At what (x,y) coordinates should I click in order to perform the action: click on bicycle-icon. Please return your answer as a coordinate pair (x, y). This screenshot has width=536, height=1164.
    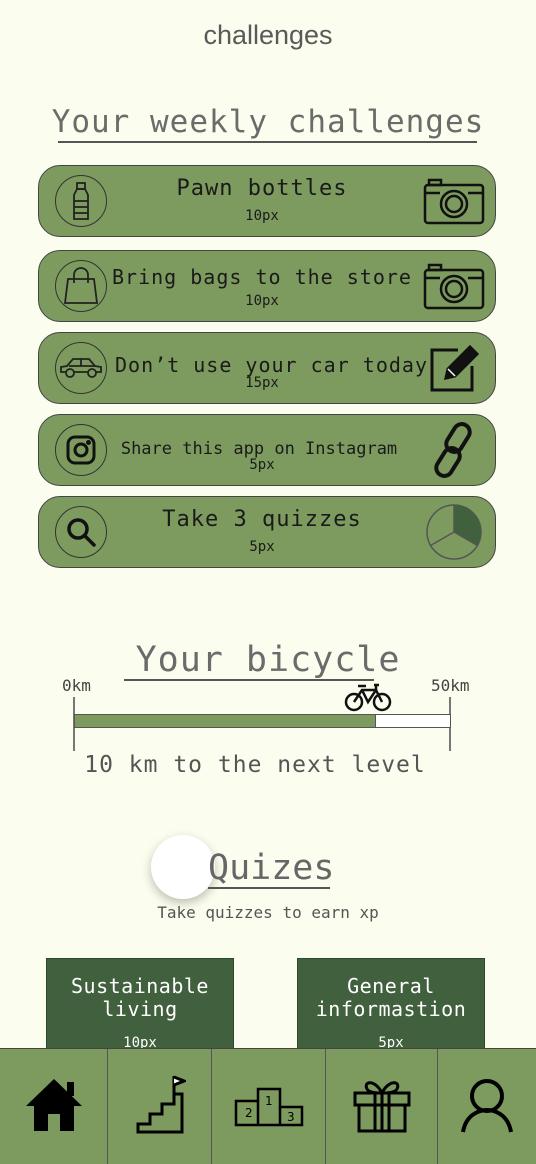
    Looking at the image, I should click on (368, 697).